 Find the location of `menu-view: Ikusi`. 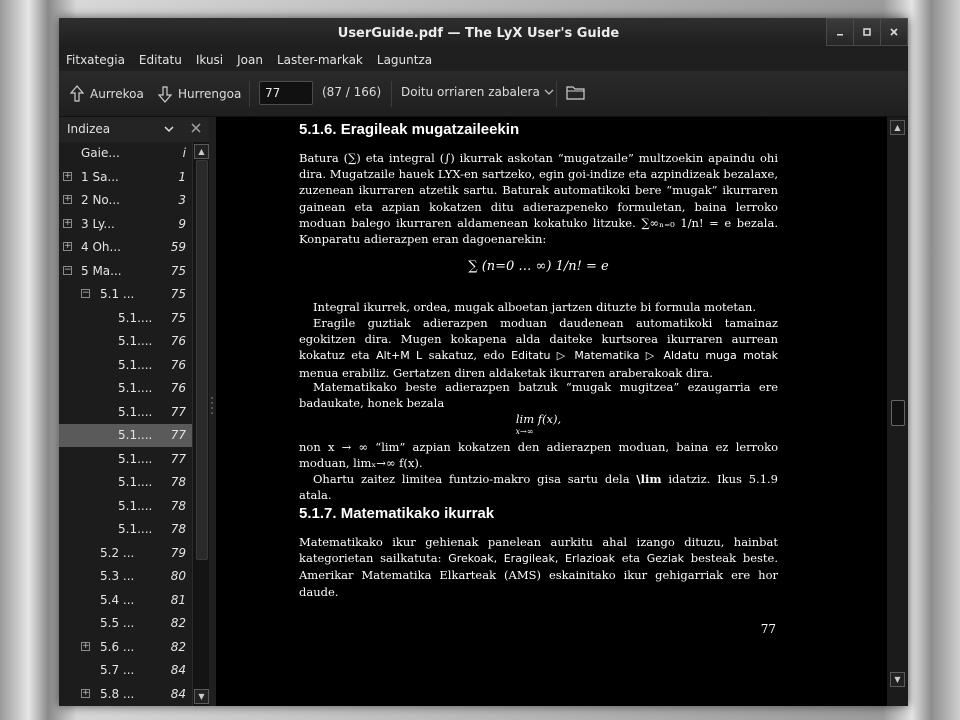

menu-view: Ikusi is located at coordinates (209, 60).